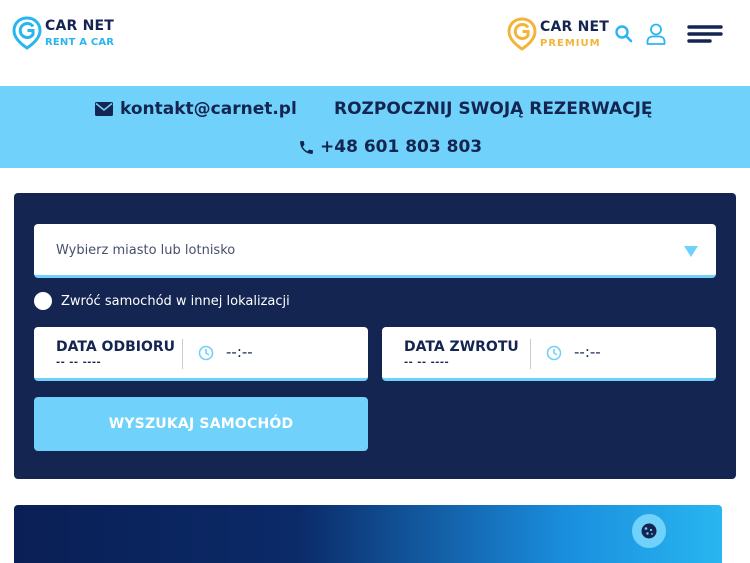  Describe the element at coordinates (401, 147) in the screenshot. I see `phone-text: +48 601 803 803` at that location.